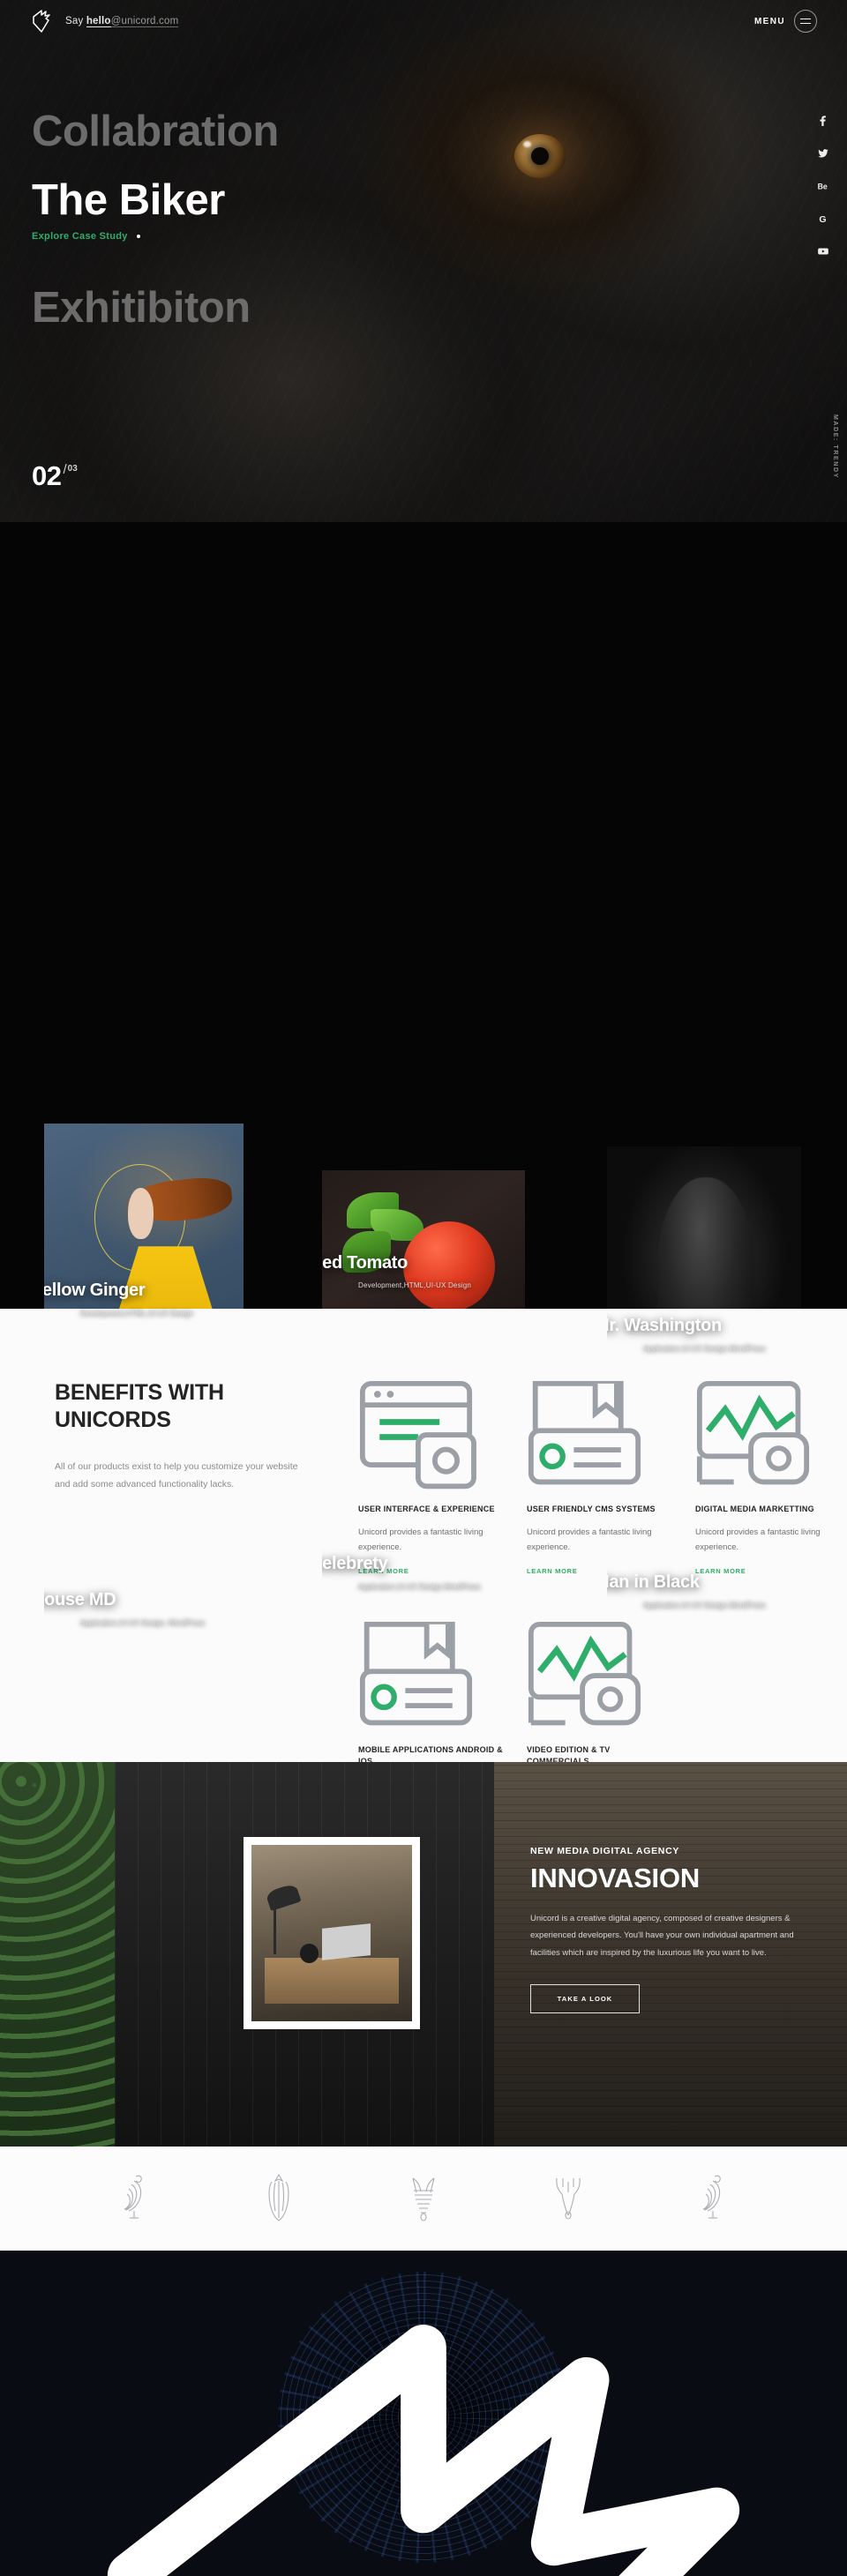  Describe the element at coordinates (113, 1419) in the screenshot. I see `benefits-title-line2: UNICORDS` at that location.